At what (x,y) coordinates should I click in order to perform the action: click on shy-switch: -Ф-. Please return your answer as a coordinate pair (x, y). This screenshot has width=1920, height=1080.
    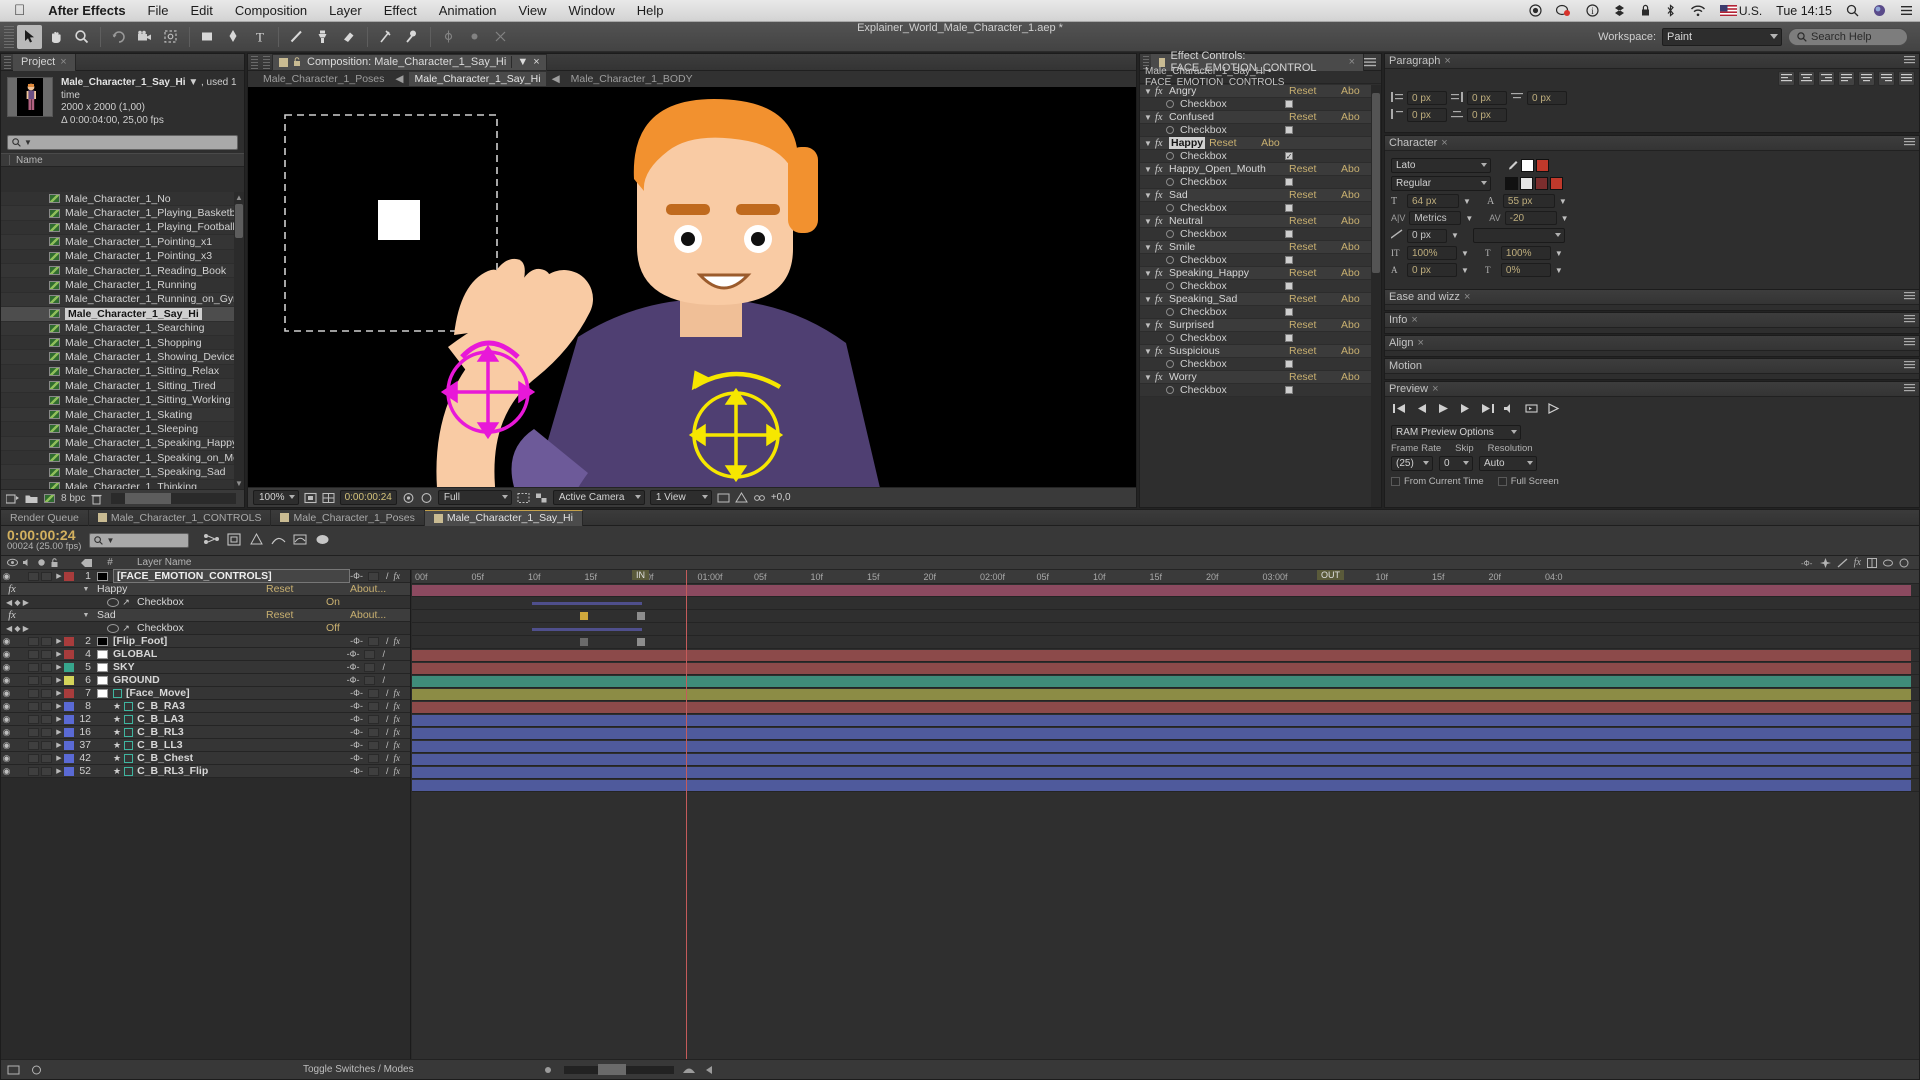
    Looking at the image, I should click on (356, 641).